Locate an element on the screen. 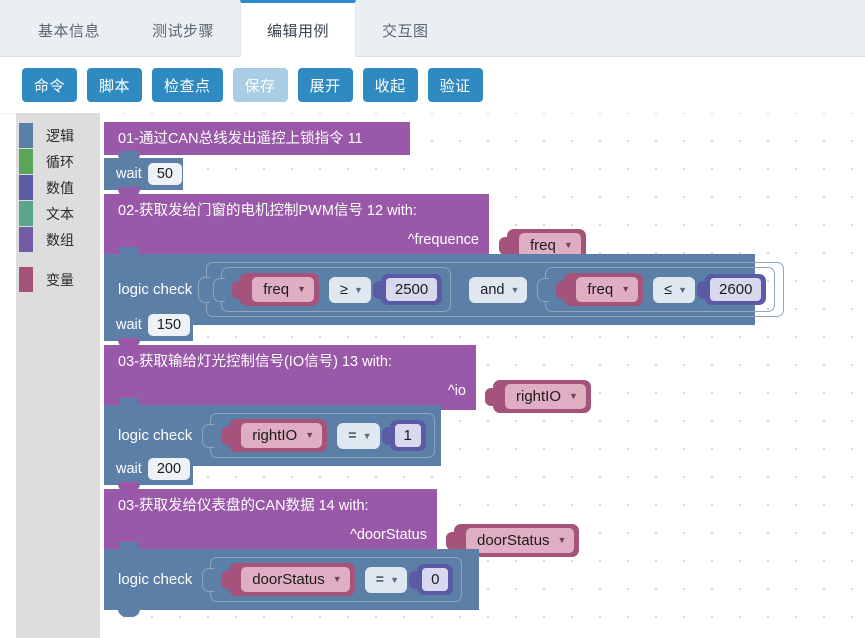 This screenshot has height=638, width=865. number-value: 2500 is located at coordinates (411, 289).